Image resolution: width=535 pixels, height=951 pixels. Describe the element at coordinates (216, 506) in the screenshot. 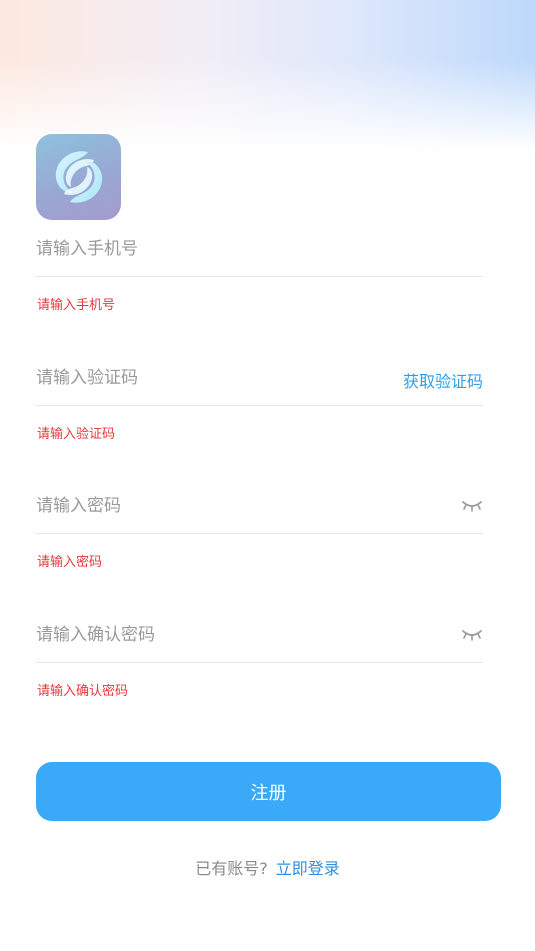

I see `password-input` at that location.